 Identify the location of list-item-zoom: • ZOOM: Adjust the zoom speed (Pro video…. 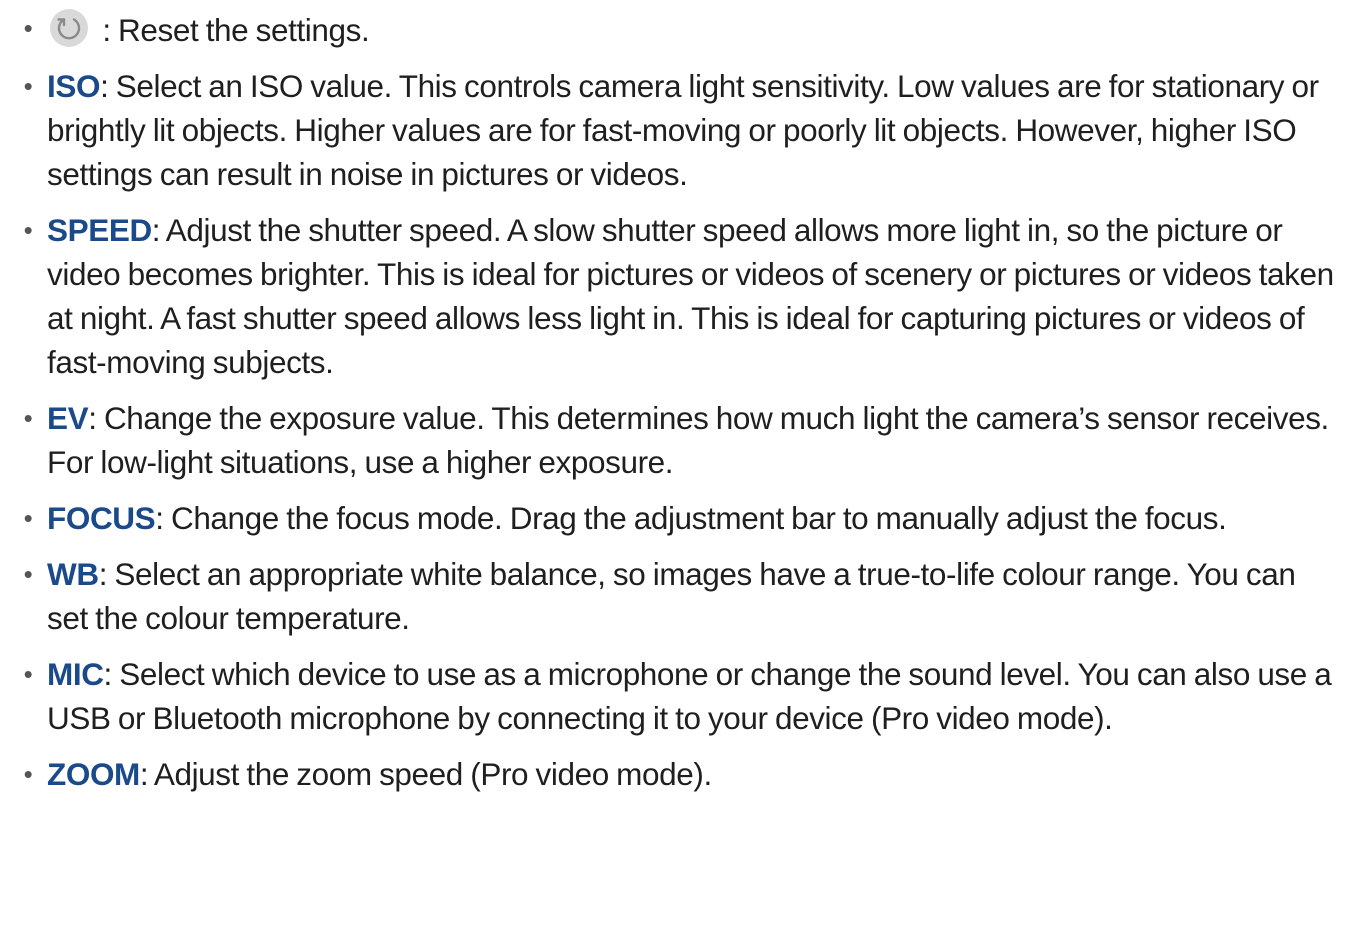
(677, 774).